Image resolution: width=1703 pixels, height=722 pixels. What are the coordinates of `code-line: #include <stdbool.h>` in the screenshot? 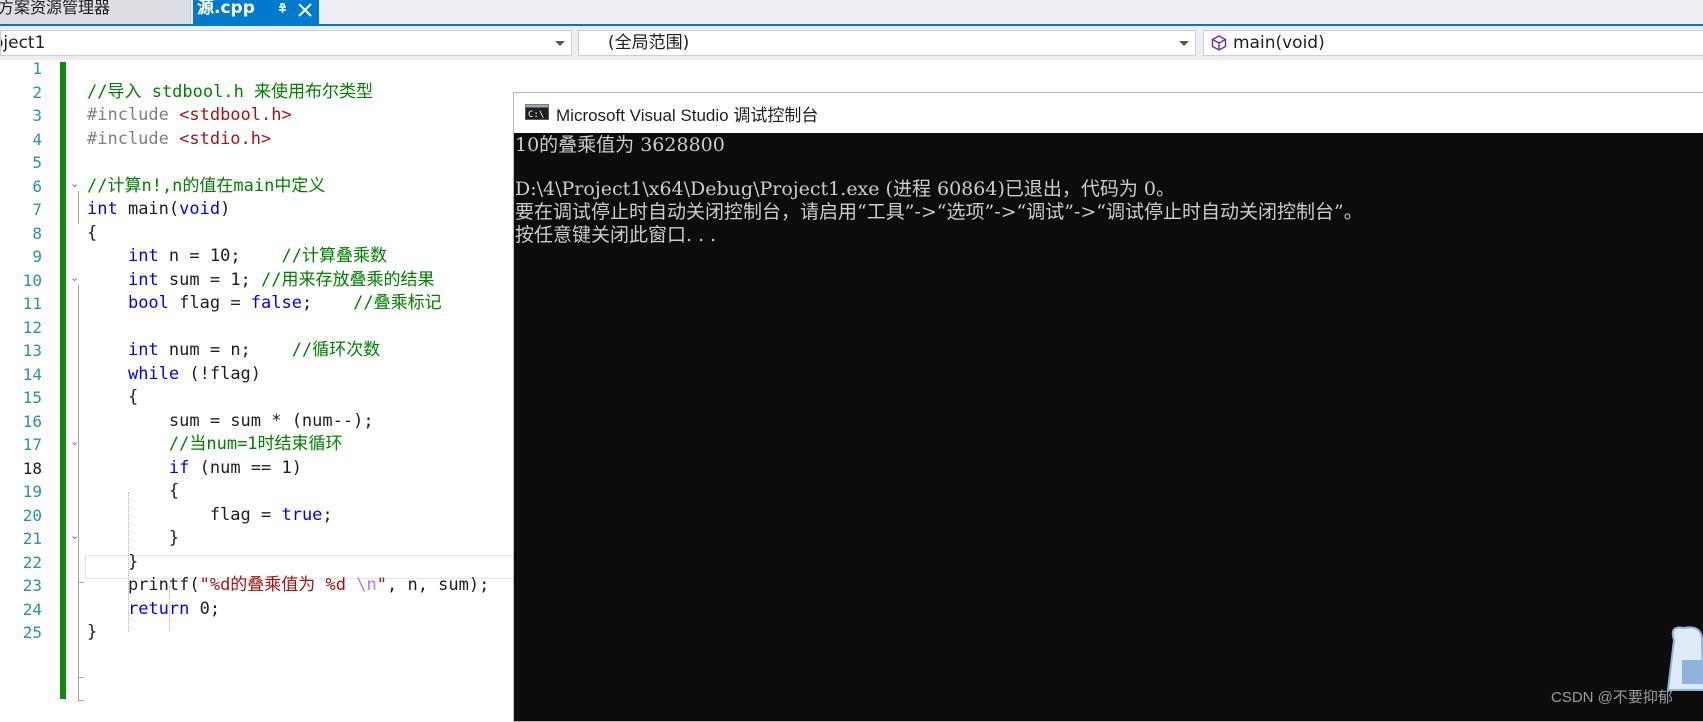 It's located at (189, 115).